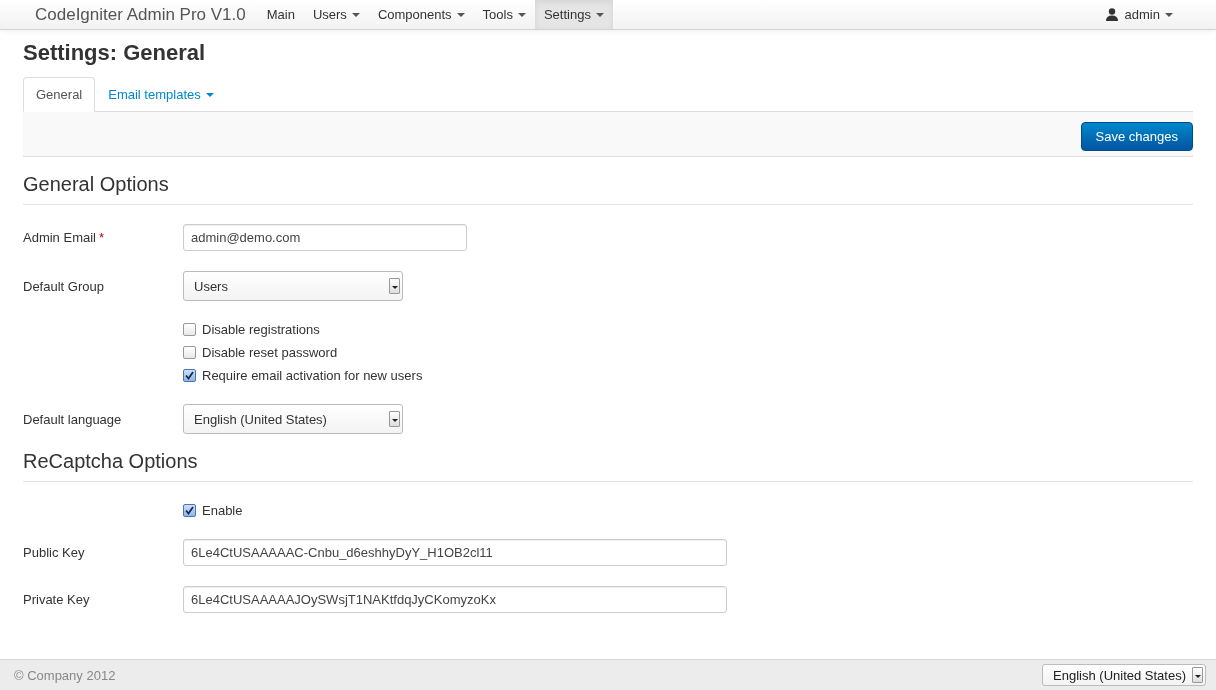 Image resolution: width=1216 pixels, height=690 pixels. What do you see at coordinates (140, 14) in the screenshot?
I see `brand-title: CodeIgniter Admin Pro V1.0` at bounding box center [140, 14].